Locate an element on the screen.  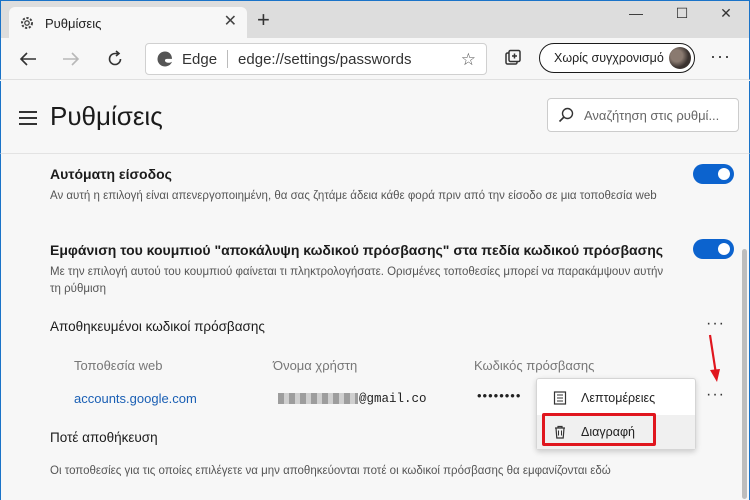
scrollbar is located at coordinates (744, 374).